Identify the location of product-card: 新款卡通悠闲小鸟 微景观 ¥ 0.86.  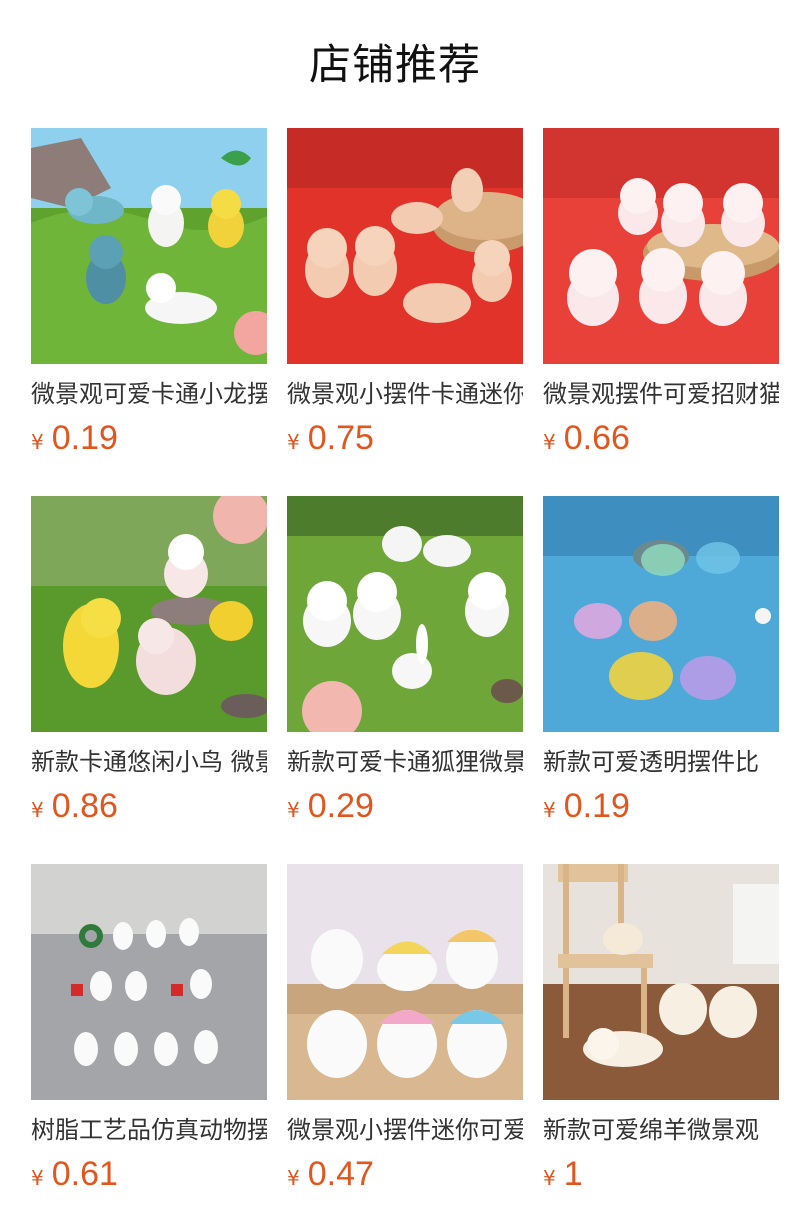
(149, 660).